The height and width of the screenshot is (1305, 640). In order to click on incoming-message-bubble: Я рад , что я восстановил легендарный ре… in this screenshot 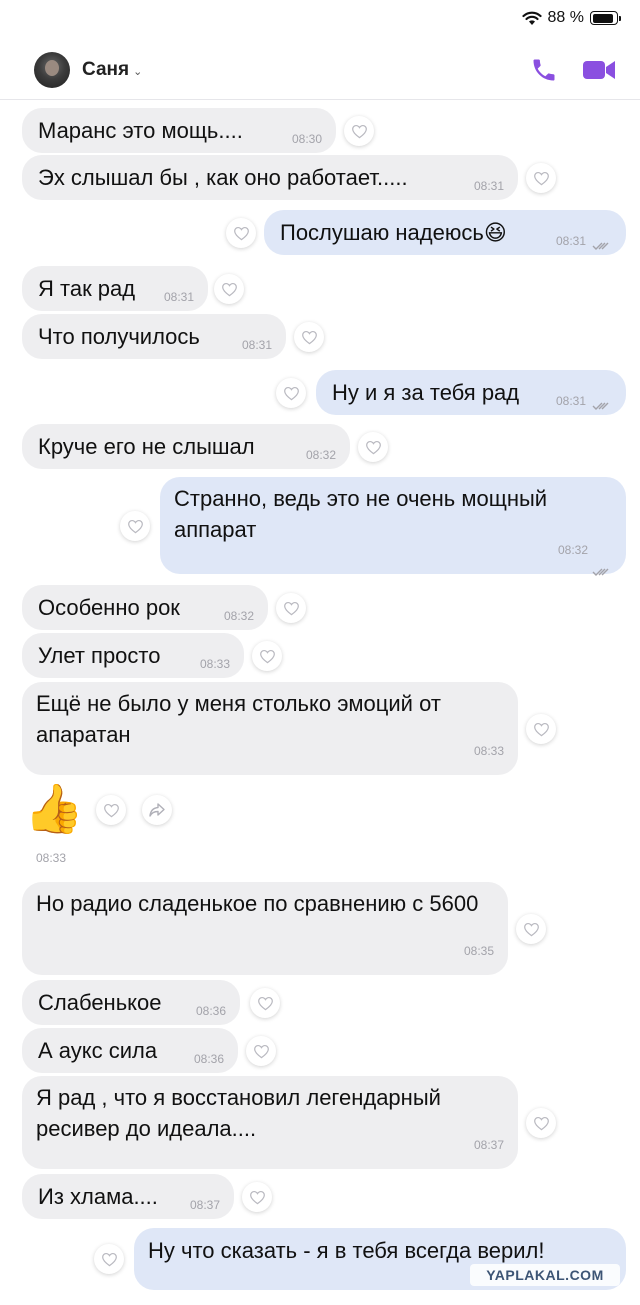, I will do `click(270, 1122)`.